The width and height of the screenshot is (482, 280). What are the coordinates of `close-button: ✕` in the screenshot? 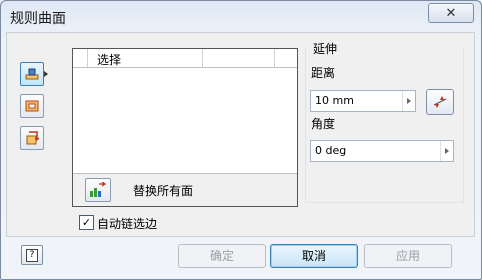 It's located at (451, 13).